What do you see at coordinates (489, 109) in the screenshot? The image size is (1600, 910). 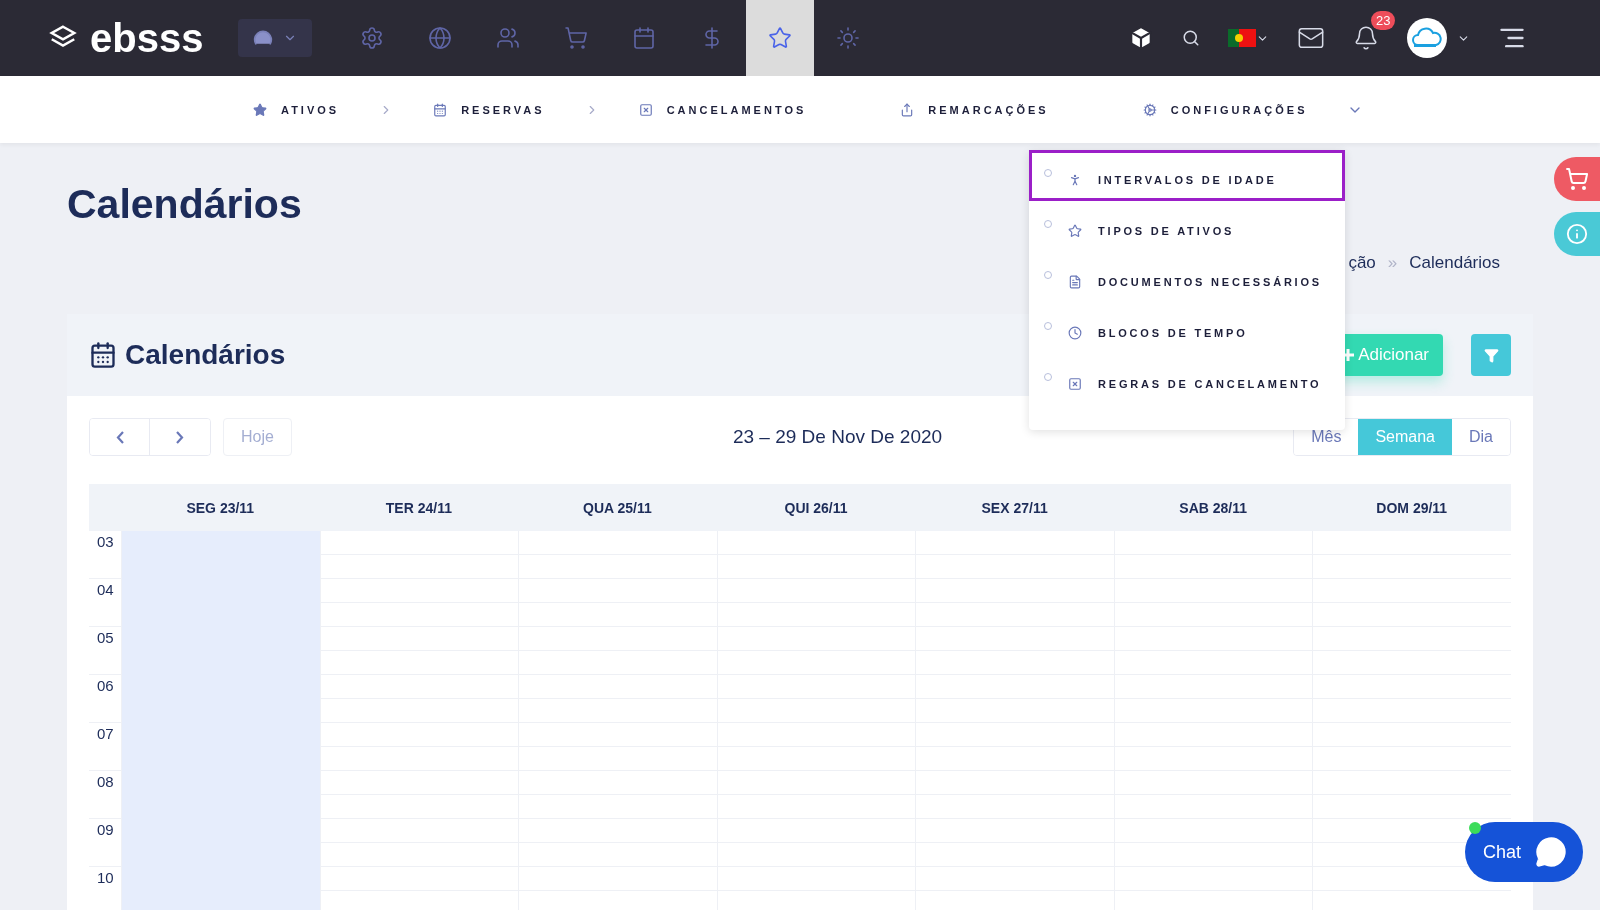 I see `nav-tab: RESERVAS` at bounding box center [489, 109].